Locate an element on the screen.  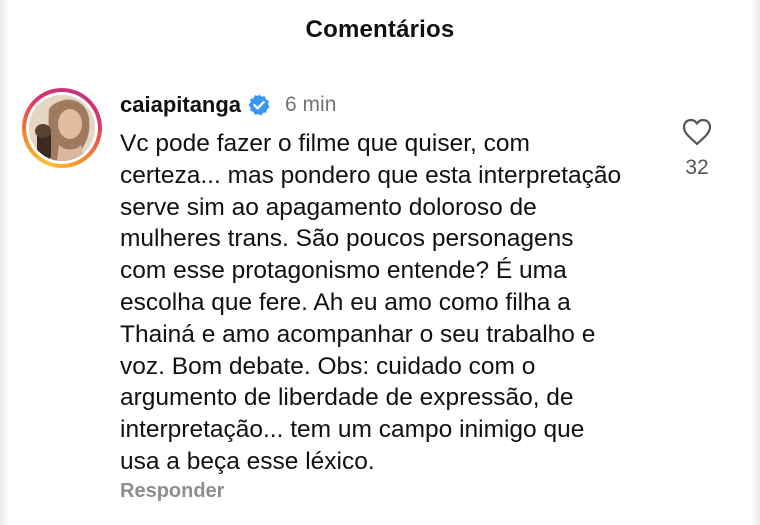
sheet-header: Comentários is located at coordinates (380, 30).